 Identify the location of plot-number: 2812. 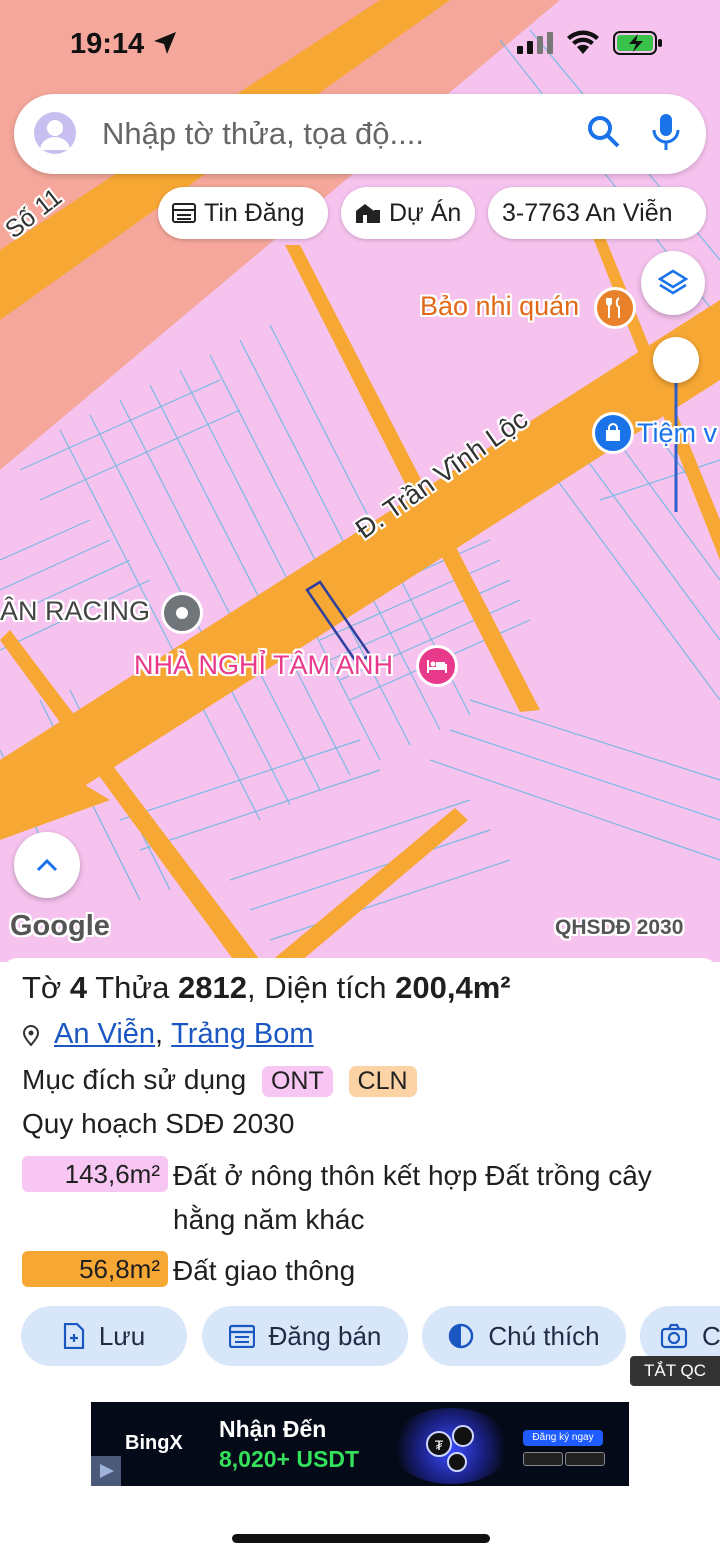
(212, 987).